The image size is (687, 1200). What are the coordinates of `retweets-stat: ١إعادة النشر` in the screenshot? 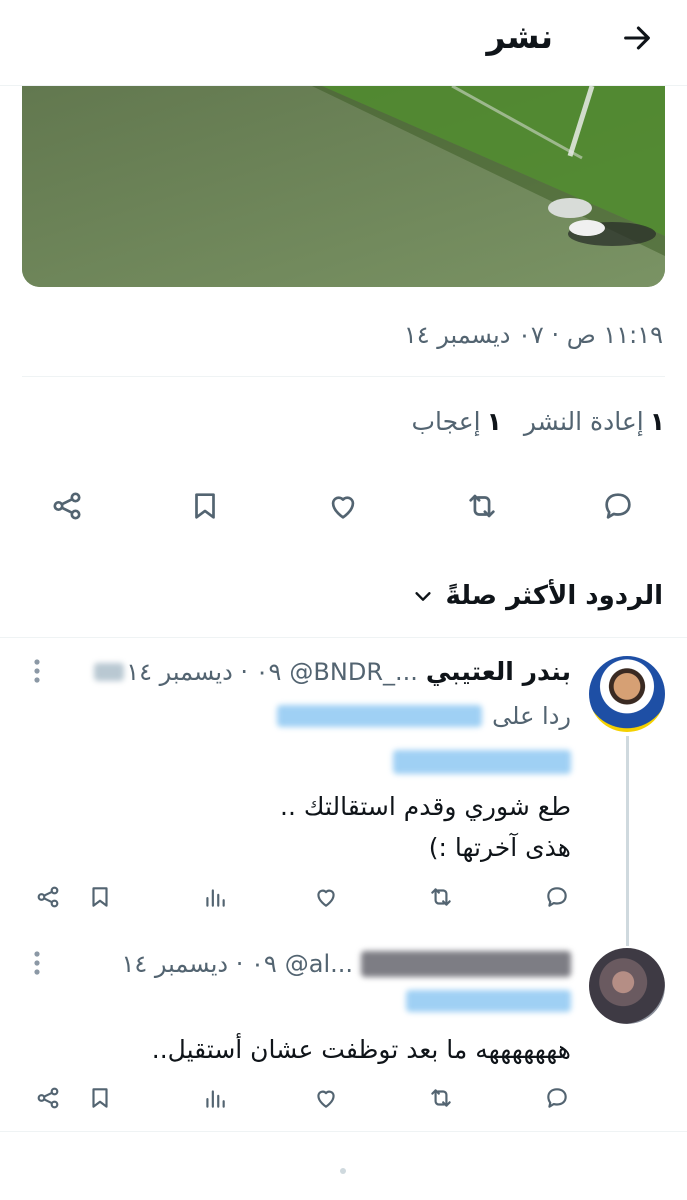 It's located at (594, 422).